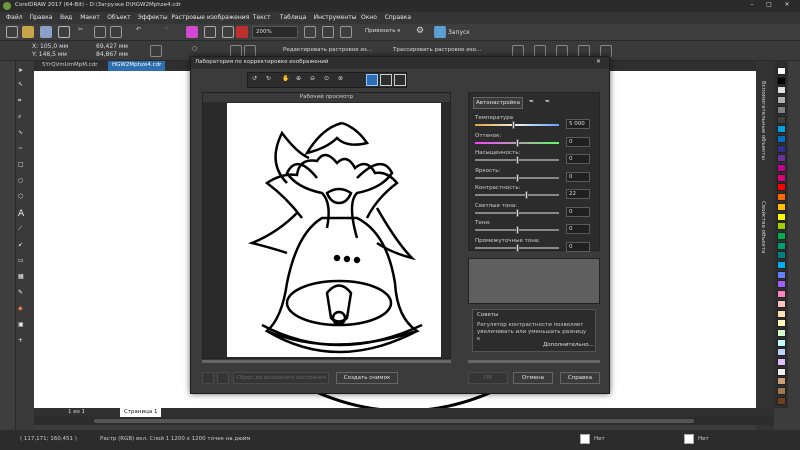  I want to click on ellipse-tool-icon: ○, so click(24, 183).